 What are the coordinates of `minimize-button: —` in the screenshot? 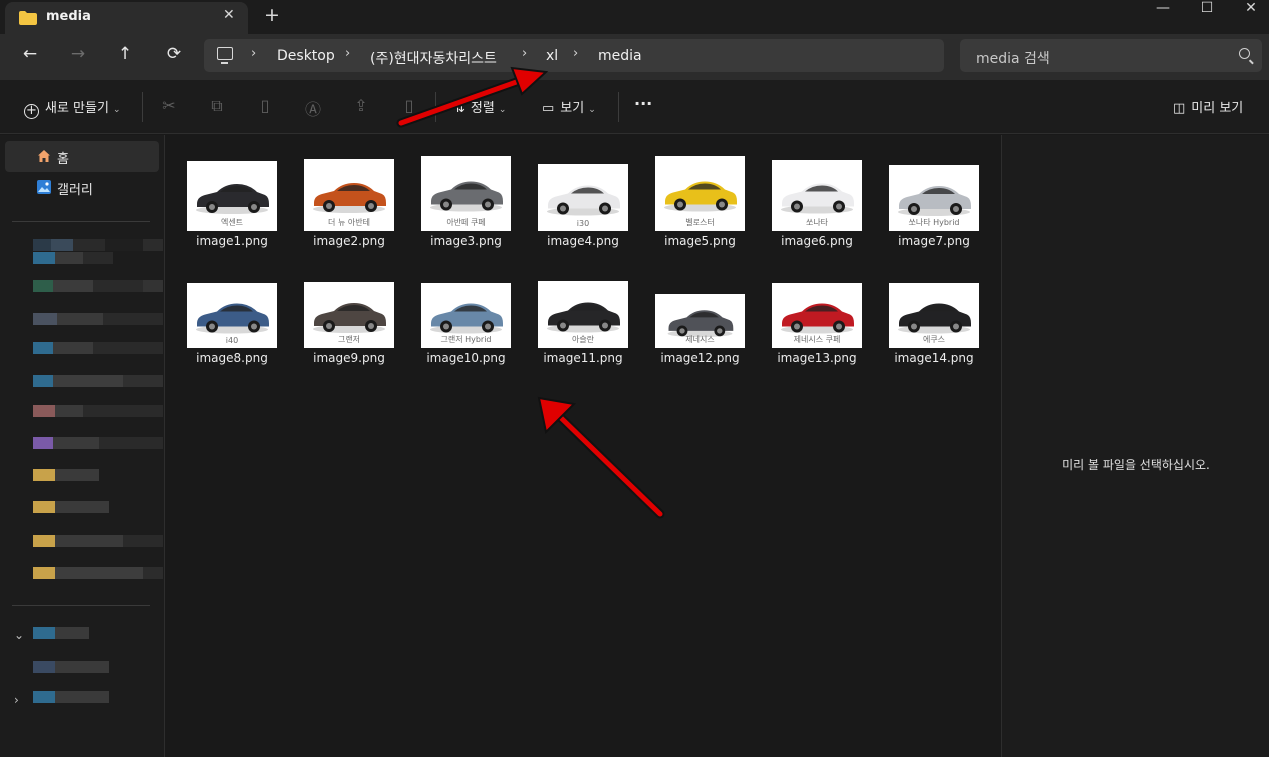 It's located at (1163, 14).